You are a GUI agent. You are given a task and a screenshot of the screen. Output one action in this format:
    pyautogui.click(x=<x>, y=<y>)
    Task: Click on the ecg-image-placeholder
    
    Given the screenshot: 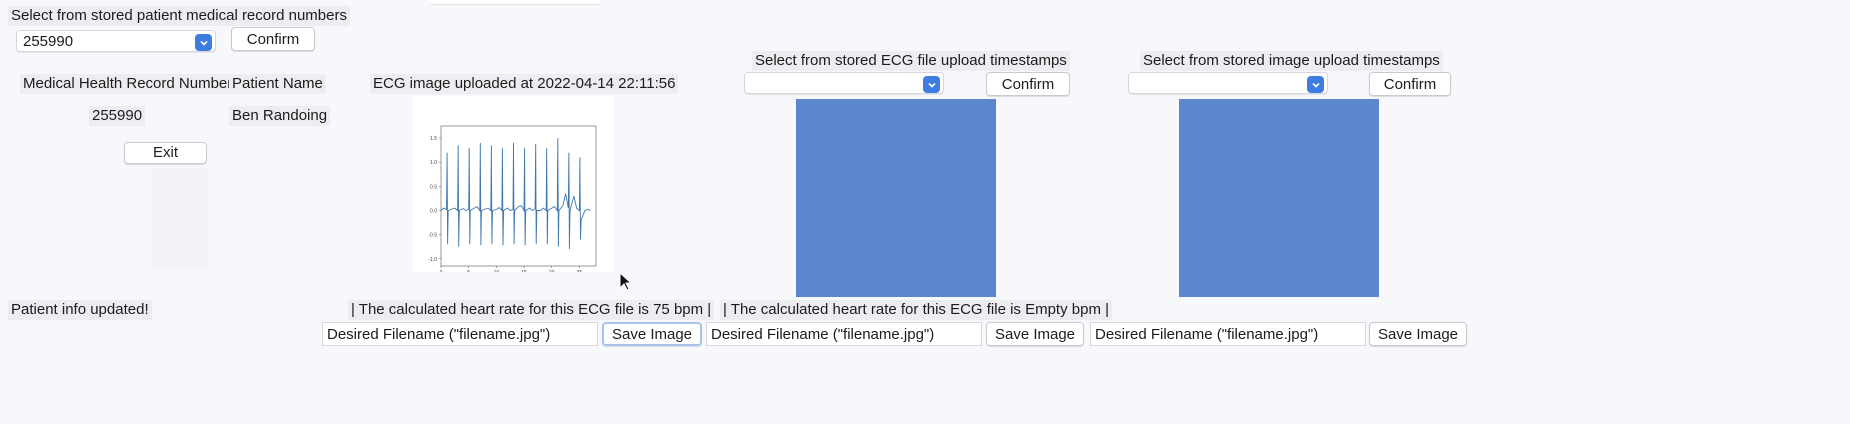 What is the action you would take?
    pyautogui.click(x=896, y=198)
    